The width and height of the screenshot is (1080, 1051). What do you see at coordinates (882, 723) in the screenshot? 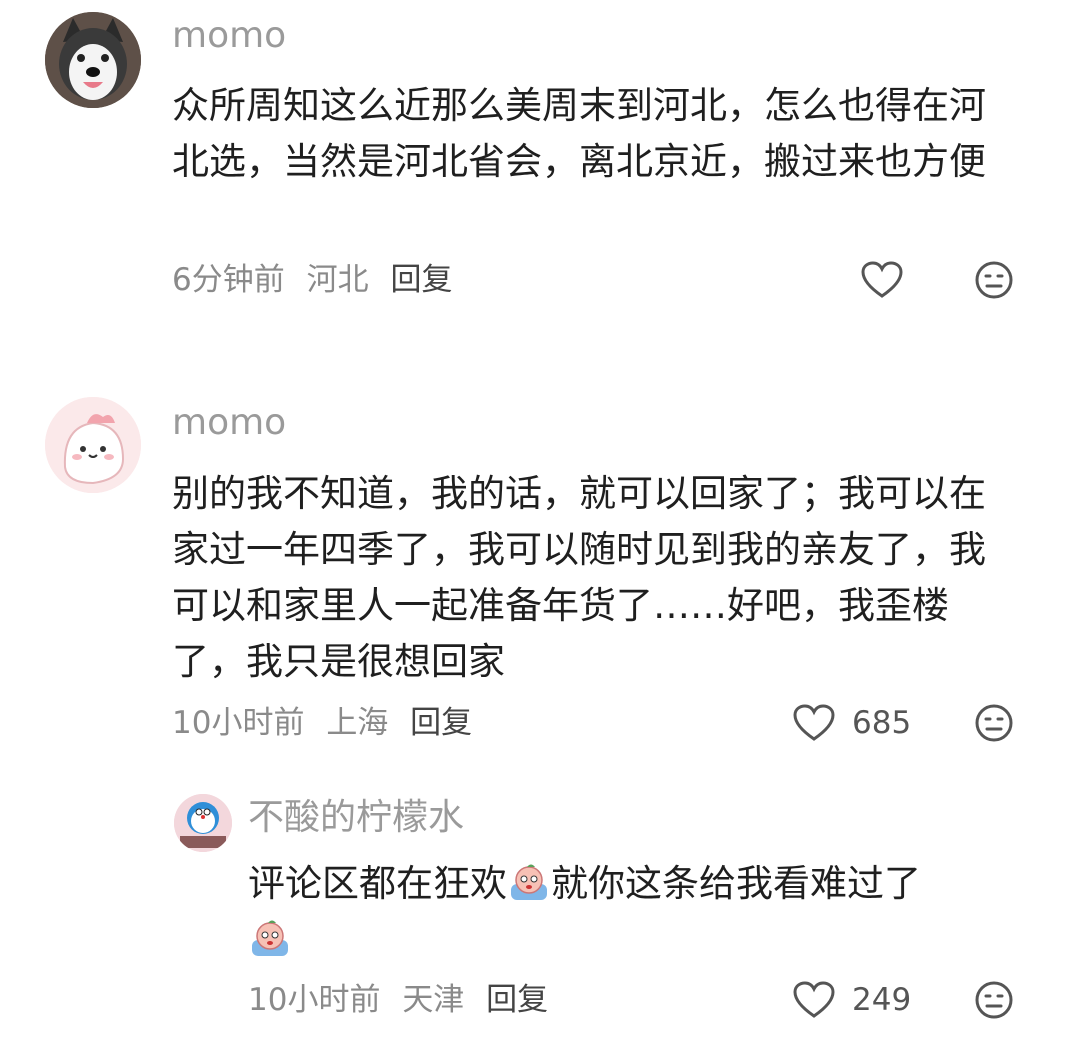
I see `like-count: 685` at bounding box center [882, 723].